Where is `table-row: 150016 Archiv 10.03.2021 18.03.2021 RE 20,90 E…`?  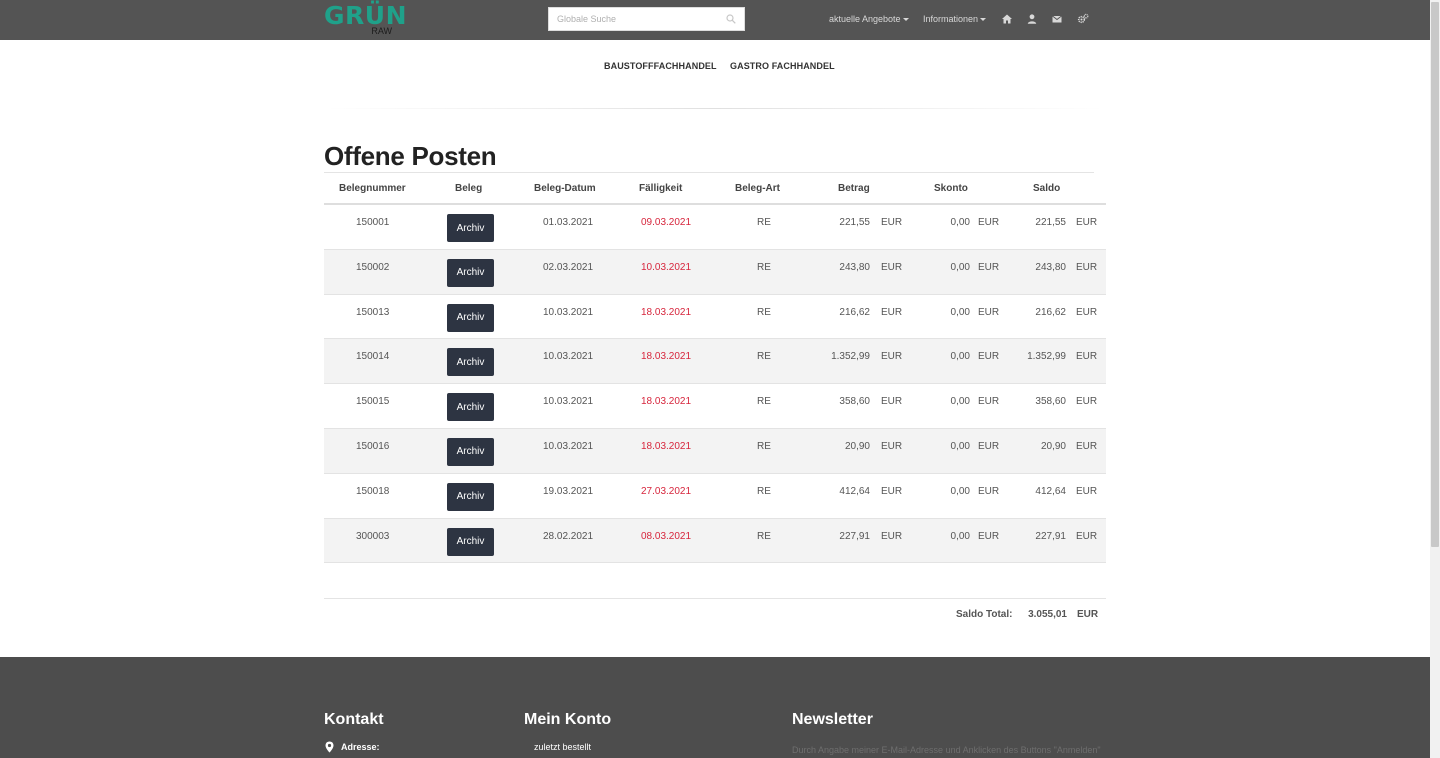
table-row: 150016 Archiv 10.03.2021 18.03.2021 RE 20,90 E… is located at coordinates (715, 451).